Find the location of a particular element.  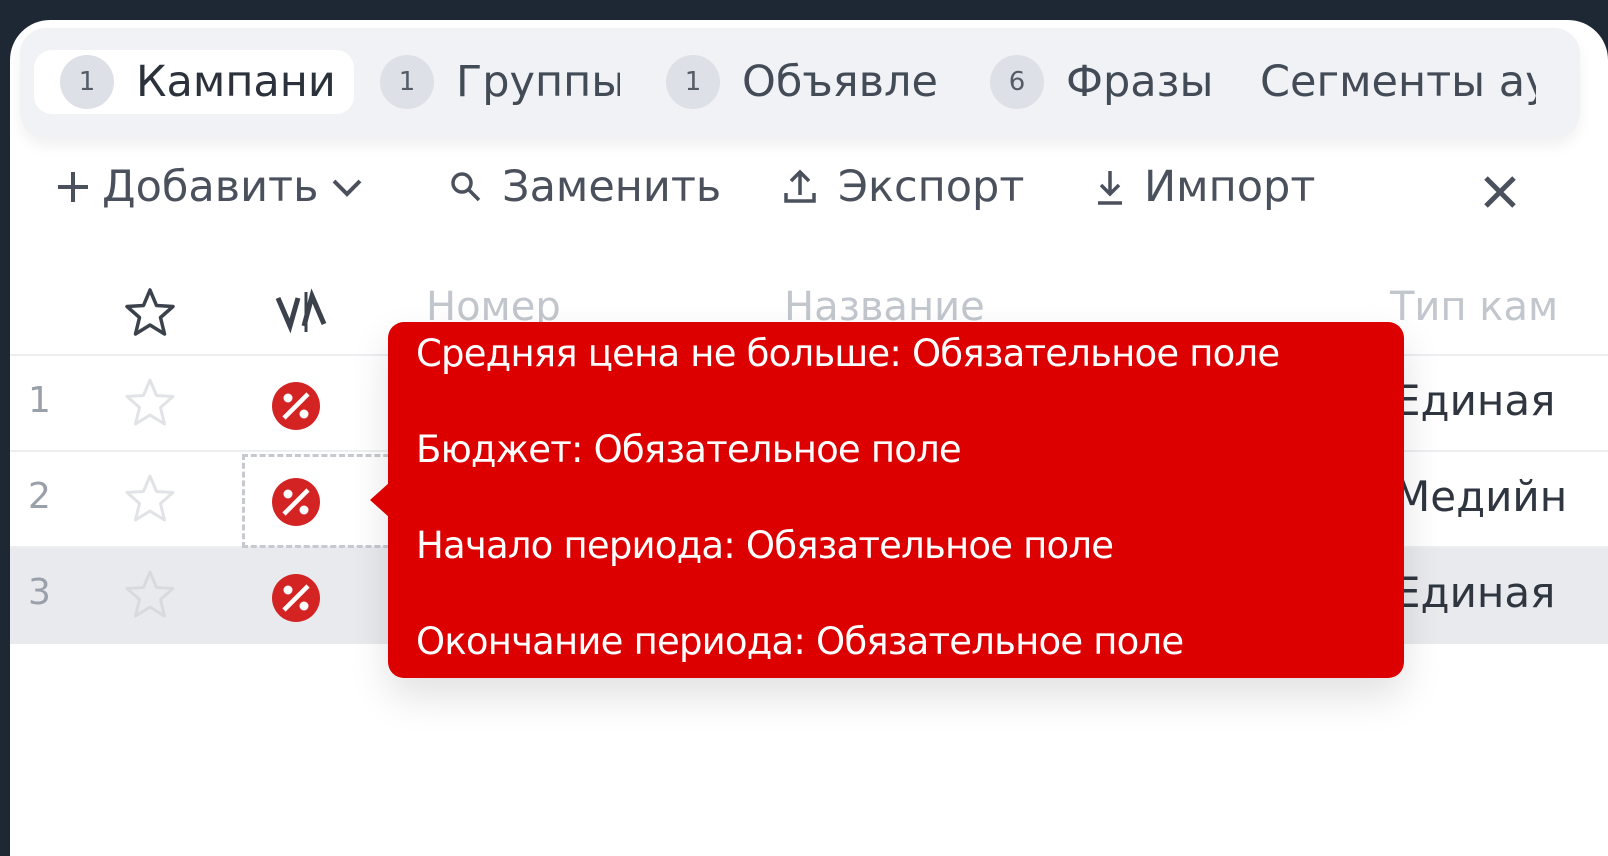

tab-label: Сегменты ау, is located at coordinates (1398, 82).